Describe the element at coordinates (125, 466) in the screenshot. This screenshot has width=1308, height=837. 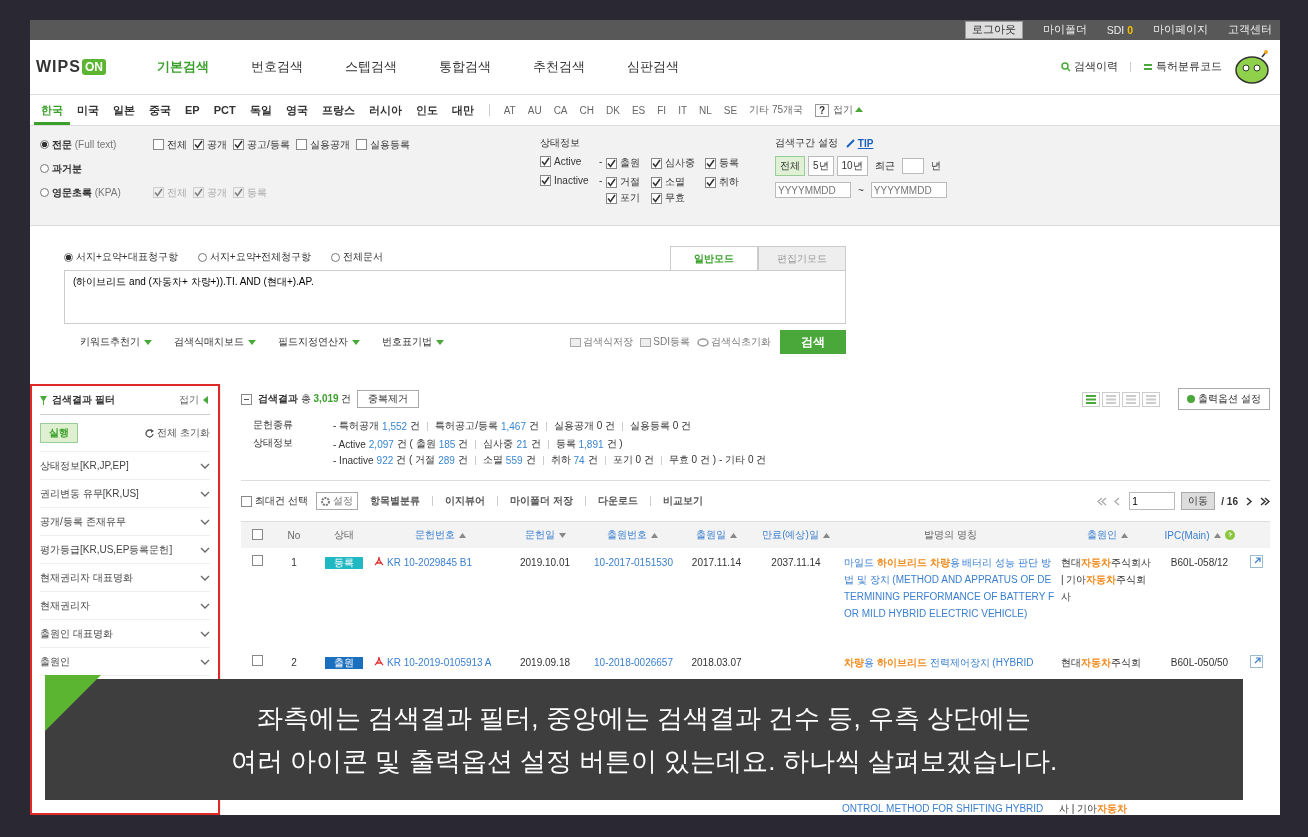
I see `filter-item: 상태정보[KR,JP,EP]` at that location.